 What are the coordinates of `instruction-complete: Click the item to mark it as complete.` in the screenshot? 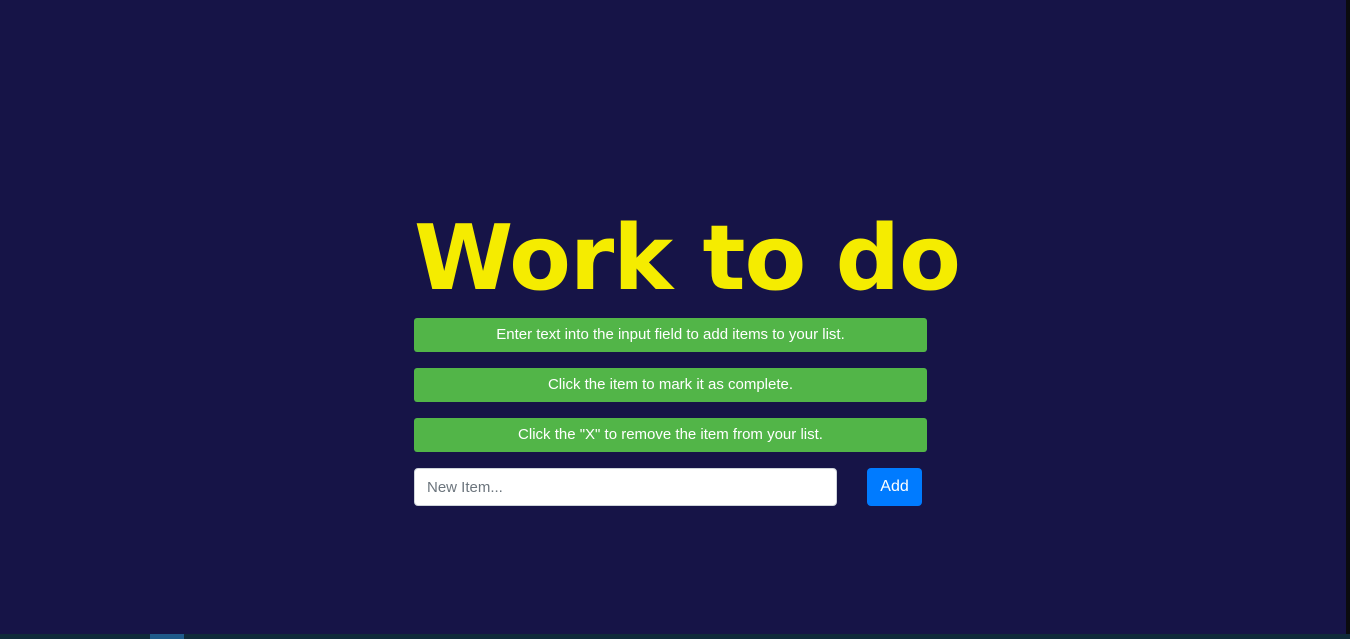 It's located at (670, 385).